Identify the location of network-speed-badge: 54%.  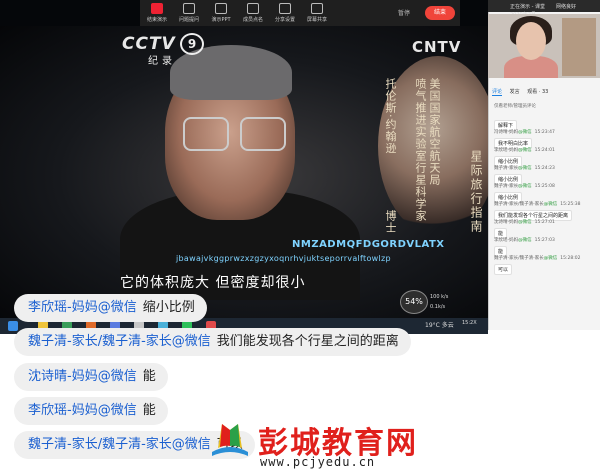
(414, 302).